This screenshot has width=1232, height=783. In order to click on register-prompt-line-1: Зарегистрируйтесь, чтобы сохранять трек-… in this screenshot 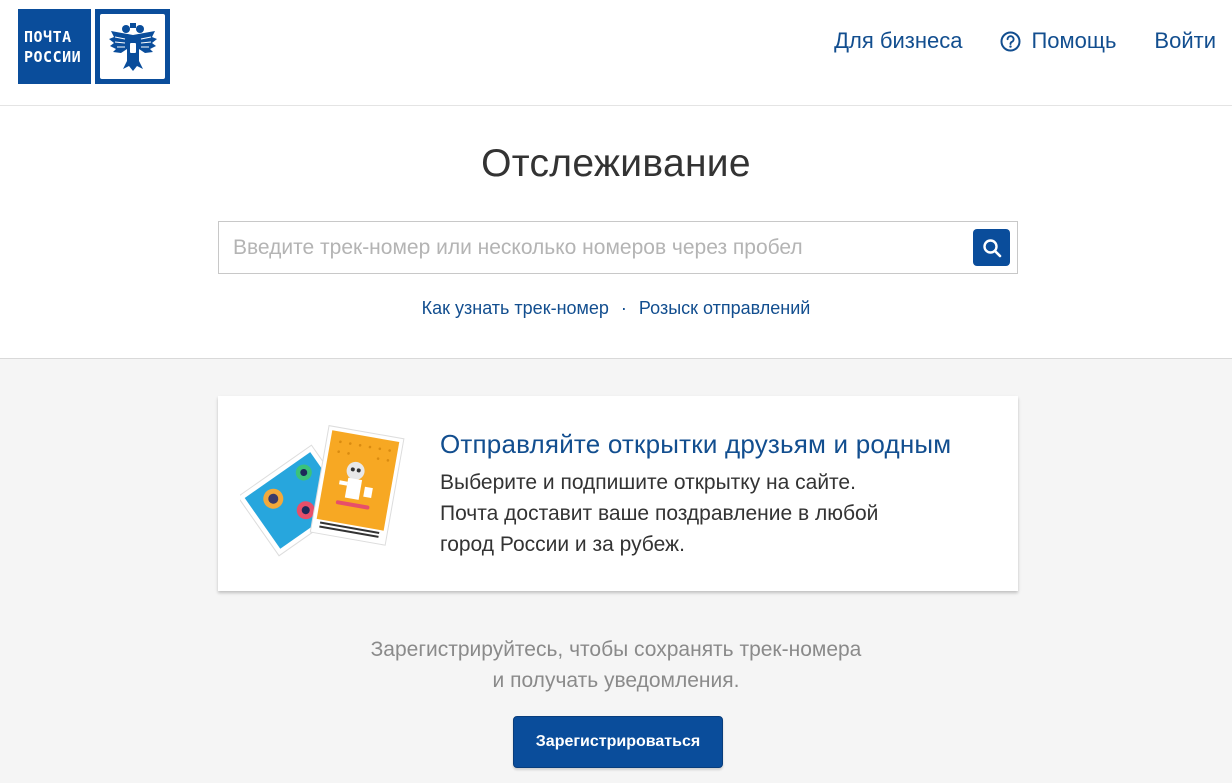, I will do `click(616, 649)`.